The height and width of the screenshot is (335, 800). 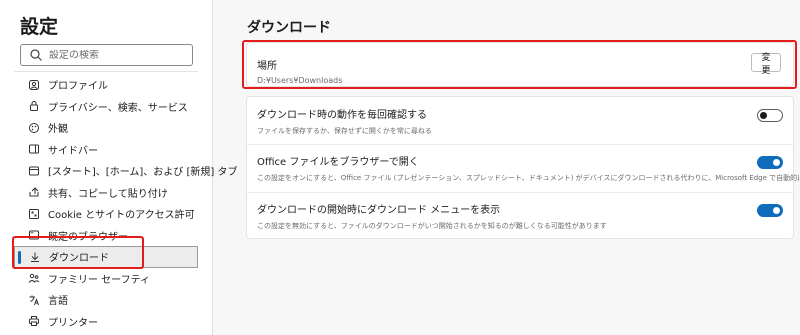 What do you see at coordinates (121, 216) in the screenshot?
I see `sidebar-item-label: Cookie とサイトのアクセス許可` at bounding box center [121, 216].